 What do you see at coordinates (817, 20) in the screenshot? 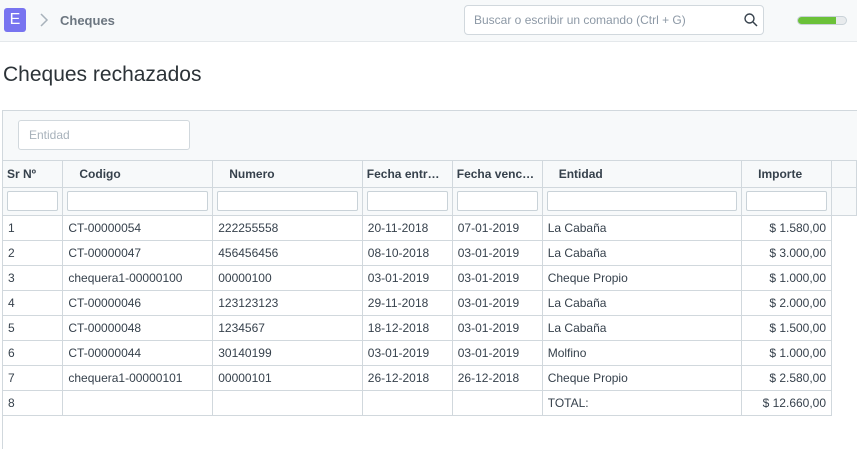
I see `progress-fill` at bounding box center [817, 20].